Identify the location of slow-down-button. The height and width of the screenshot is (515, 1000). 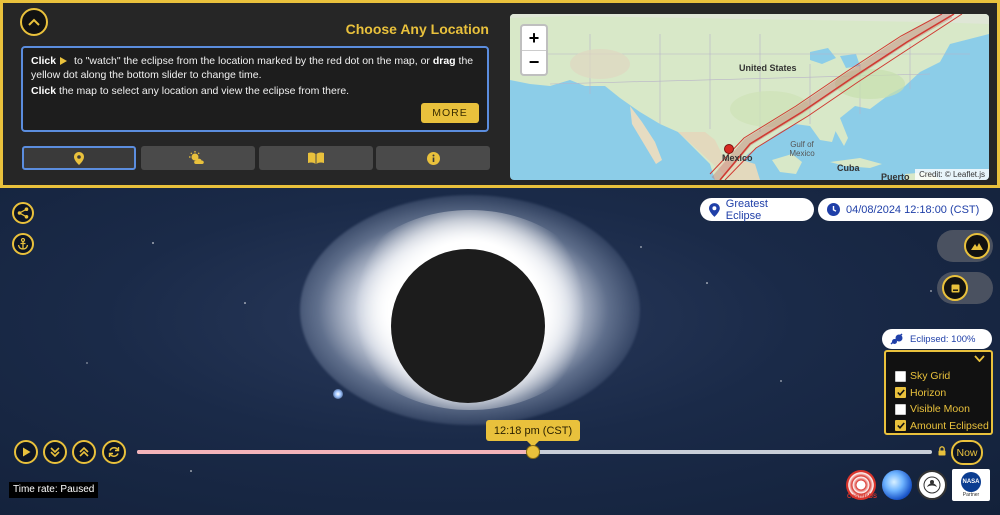
(55, 452).